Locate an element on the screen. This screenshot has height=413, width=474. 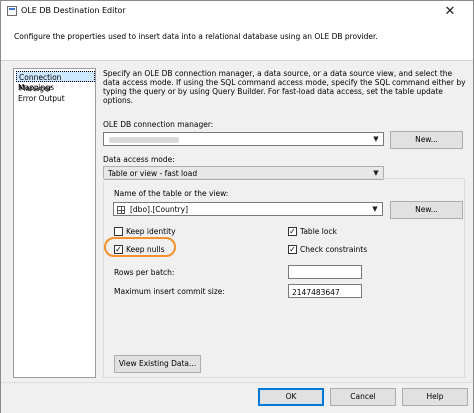
nav-item-mappings: Mappings is located at coordinates (55, 87).